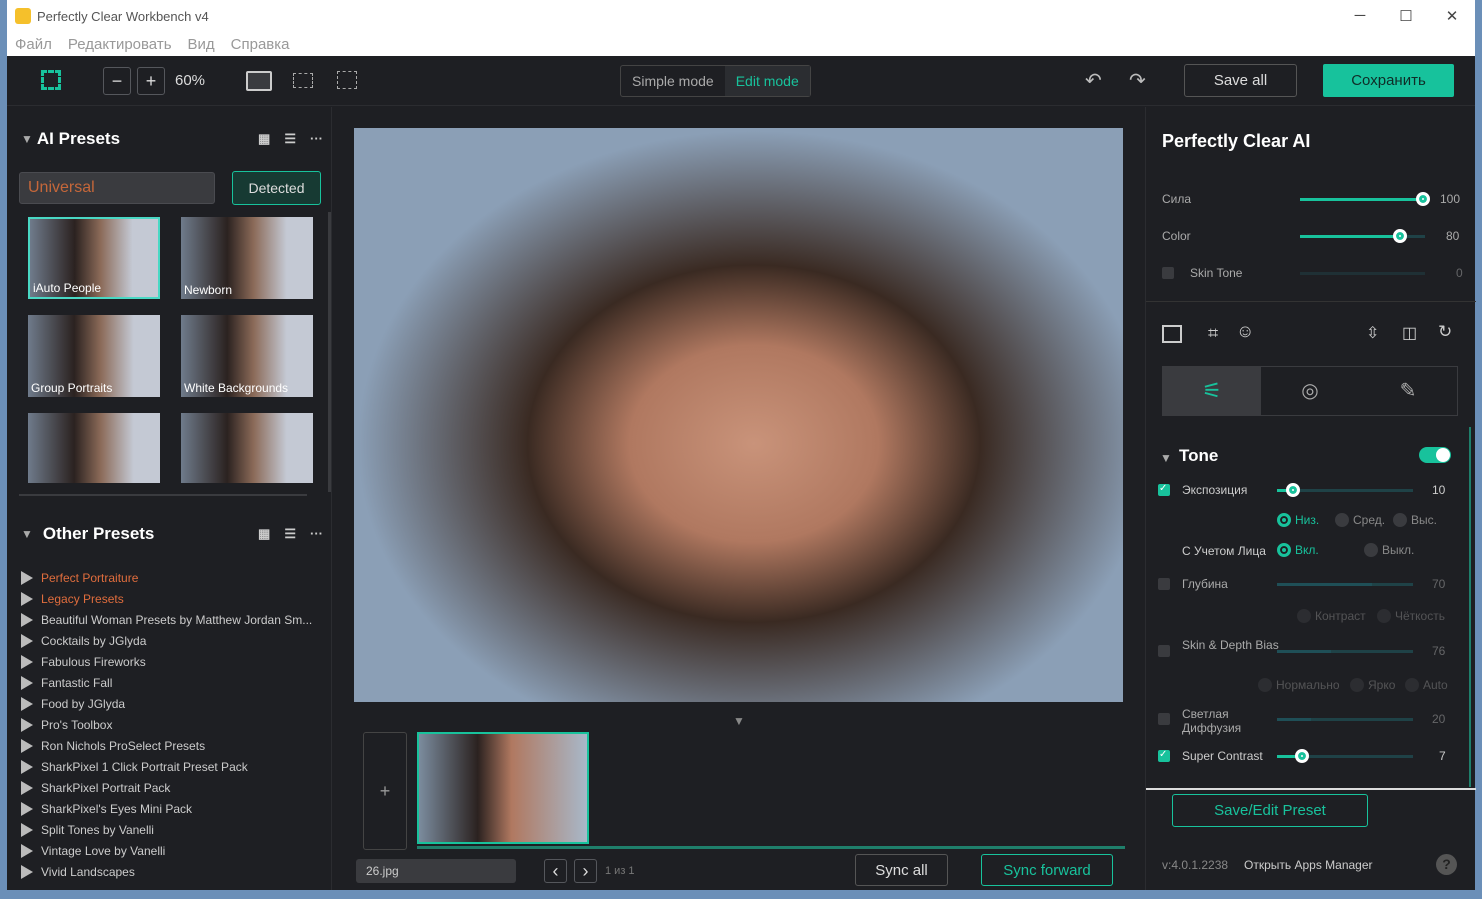 This screenshot has height=899, width=1482. What do you see at coordinates (169, 534) in the screenshot?
I see `other-presets-header: ▼ Other Presets ▦ ☰ ···` at bounding box center [169, 534].